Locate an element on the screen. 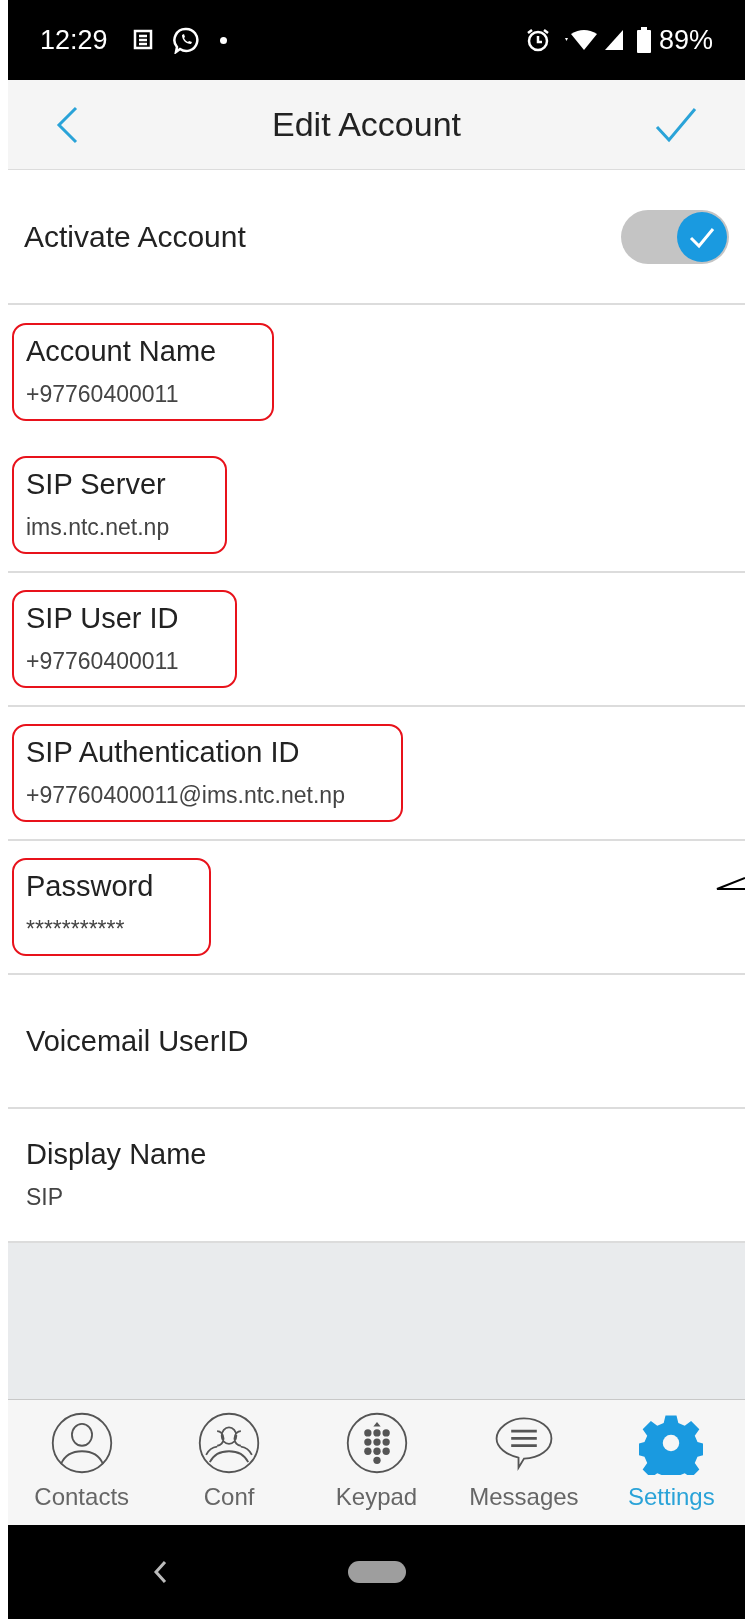 This screenshot has height=1619, width=745. back-icon is located at coordinates (67, 124).